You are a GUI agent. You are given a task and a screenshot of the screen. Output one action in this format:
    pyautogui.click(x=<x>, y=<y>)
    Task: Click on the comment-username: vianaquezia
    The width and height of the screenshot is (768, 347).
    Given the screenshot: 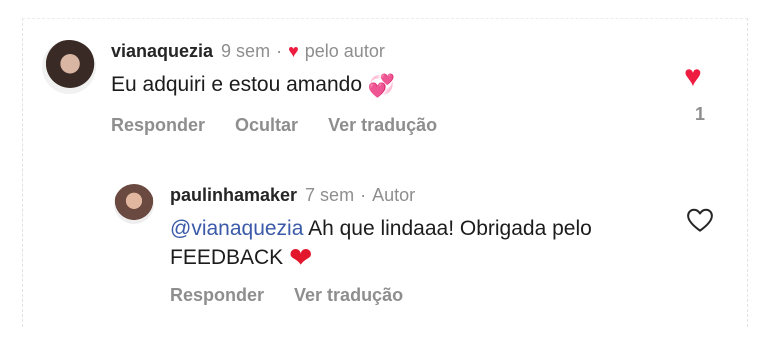 What is the action you would take?
    pyautogui.click(x=162, y=51)
    